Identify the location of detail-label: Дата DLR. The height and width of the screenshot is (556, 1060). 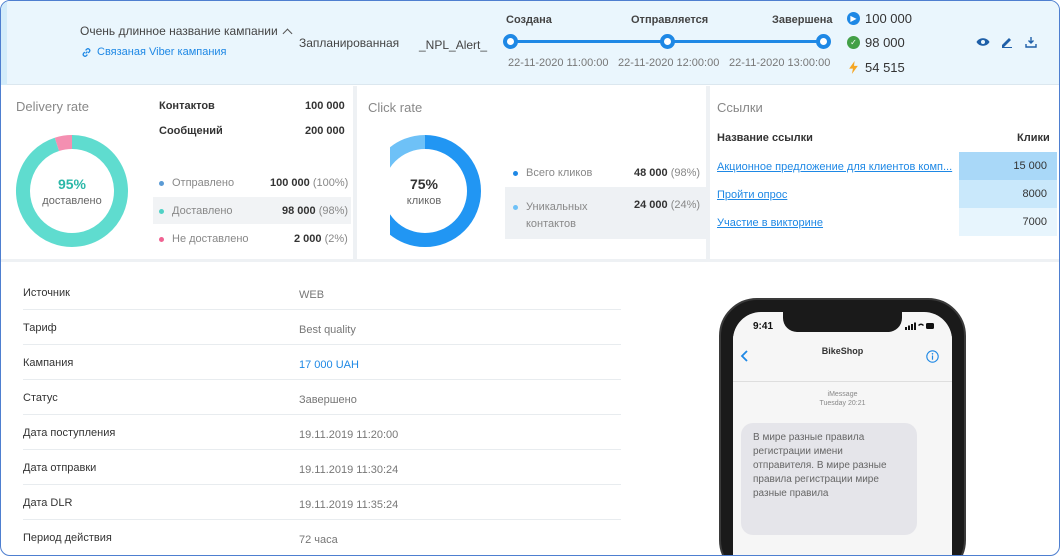
(48, 503).